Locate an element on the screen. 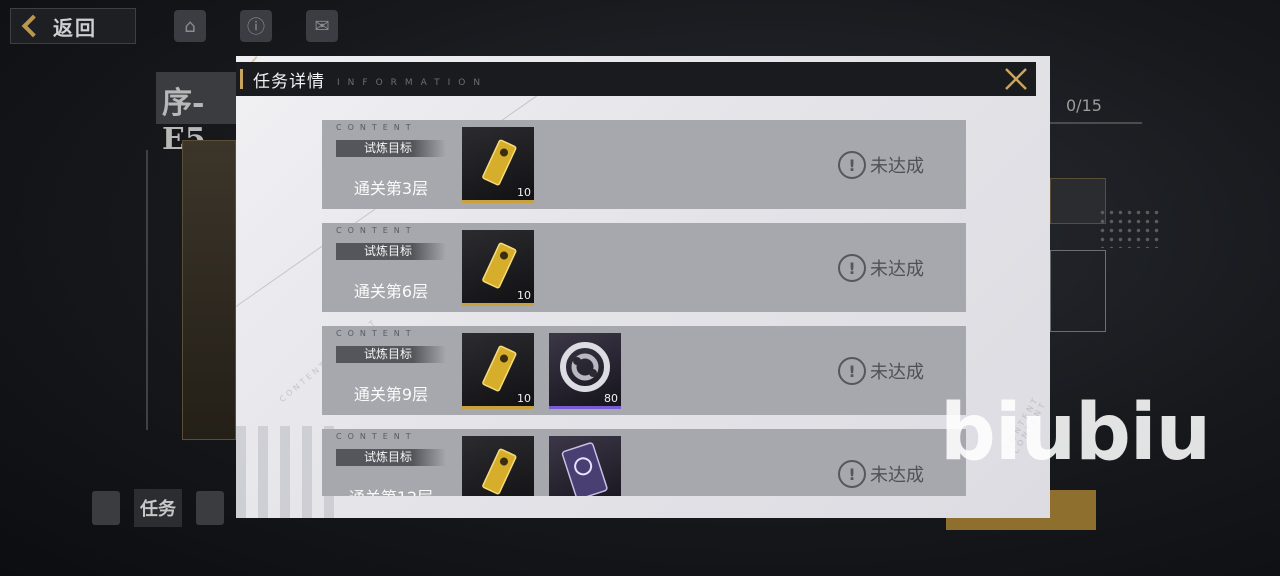  modal-title-en: INFORMATION is located at coordinates (413, 83).